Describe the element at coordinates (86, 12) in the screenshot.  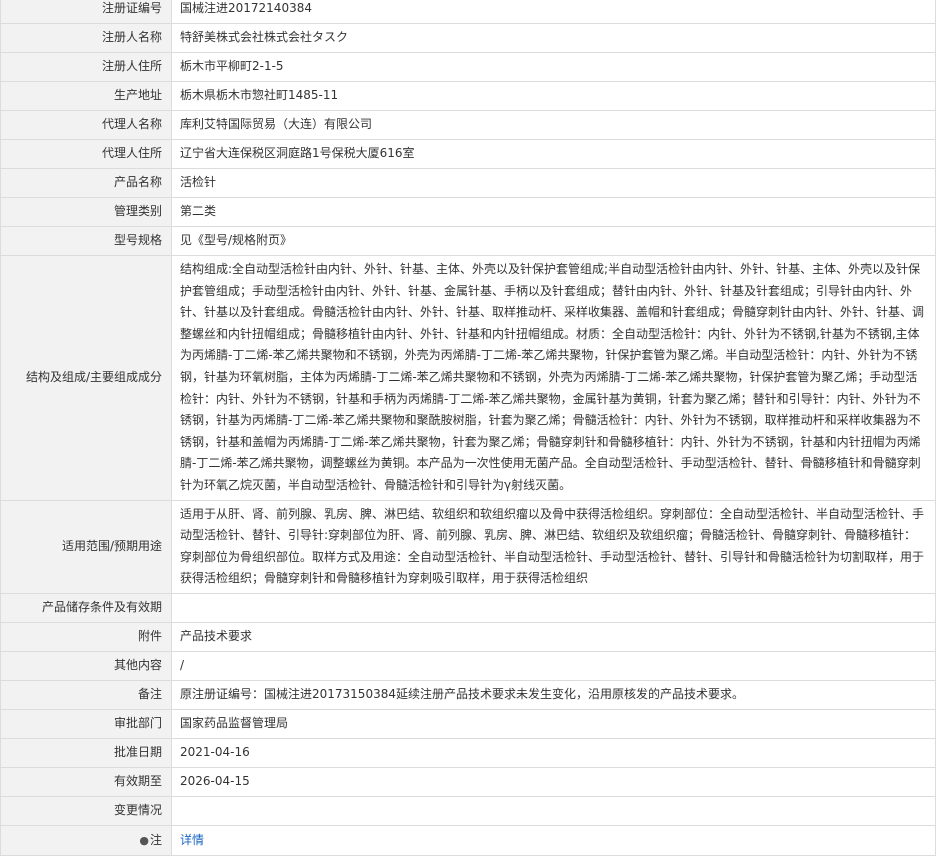
I see `row-label-registration-number: 注册证编号` at that location.